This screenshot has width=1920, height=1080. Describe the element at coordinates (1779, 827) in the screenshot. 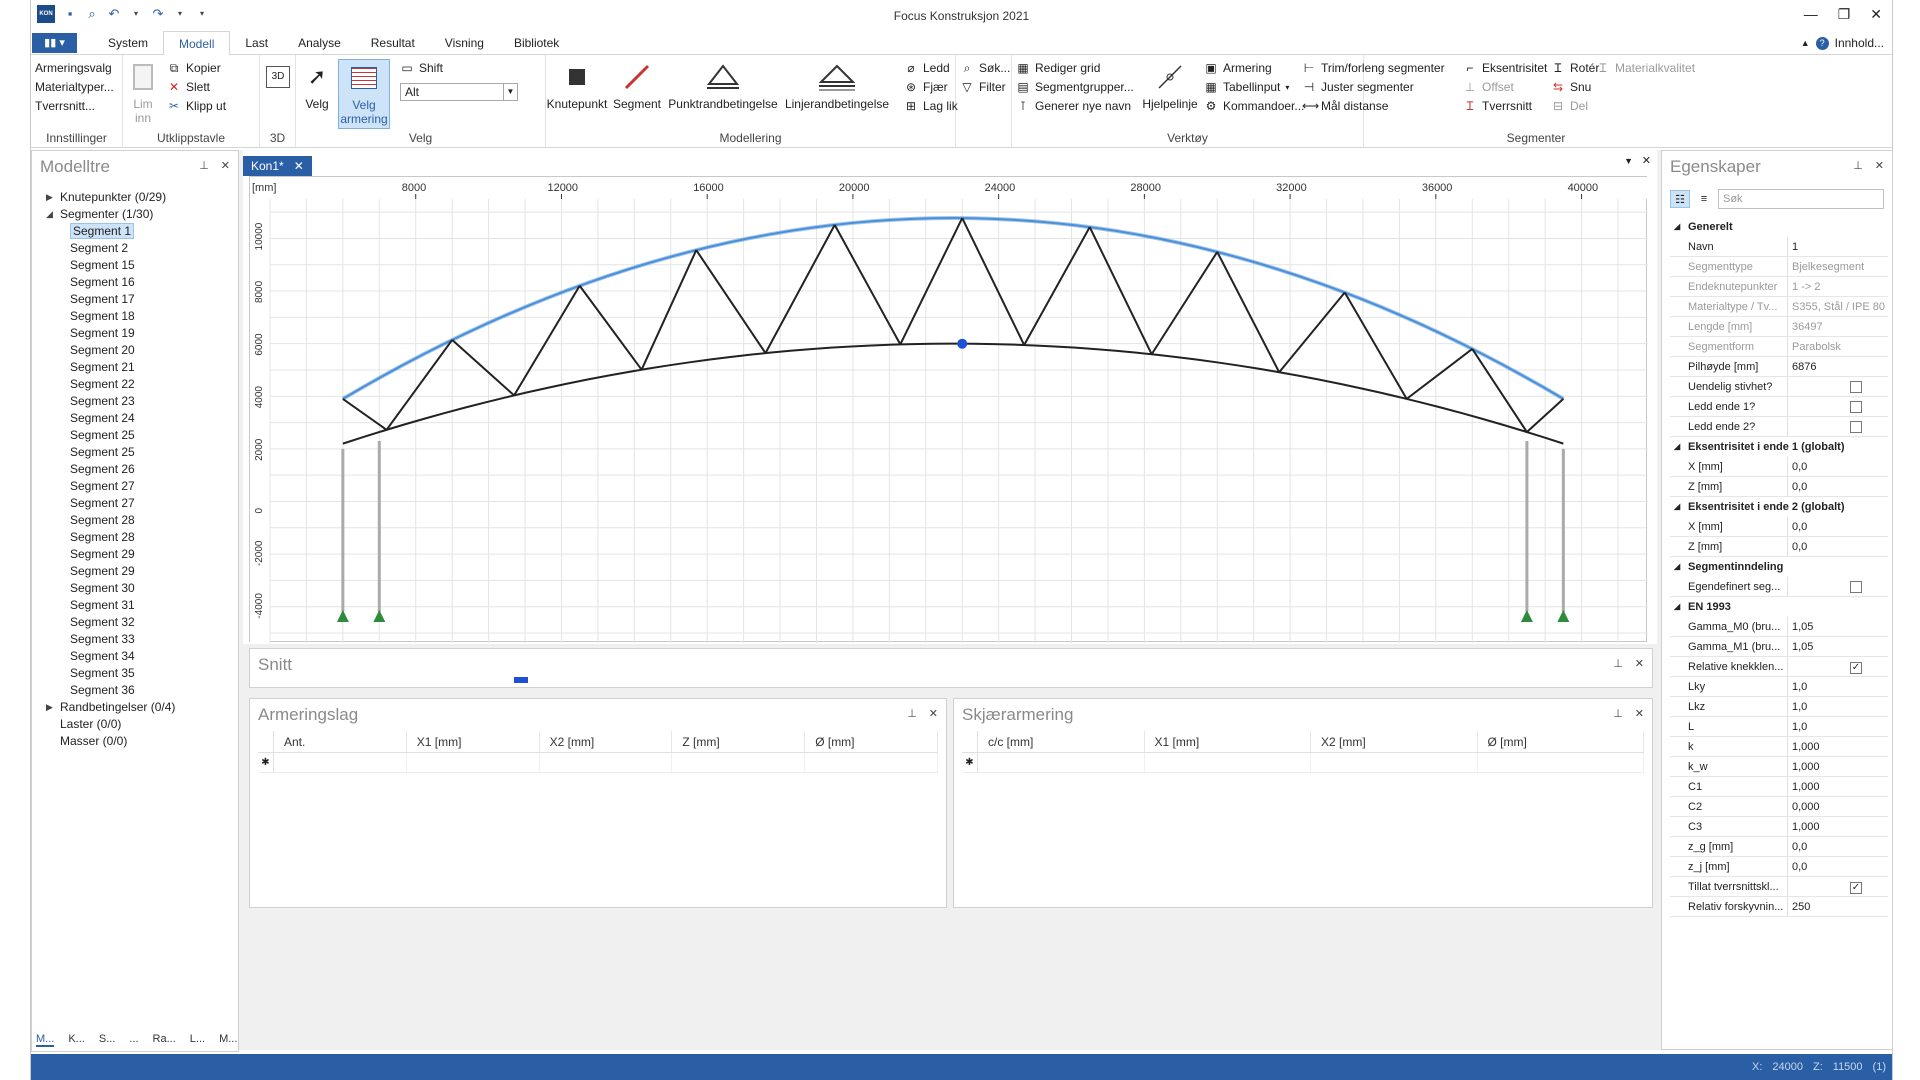

I see `prop-c3: C3 1,000` at that location.